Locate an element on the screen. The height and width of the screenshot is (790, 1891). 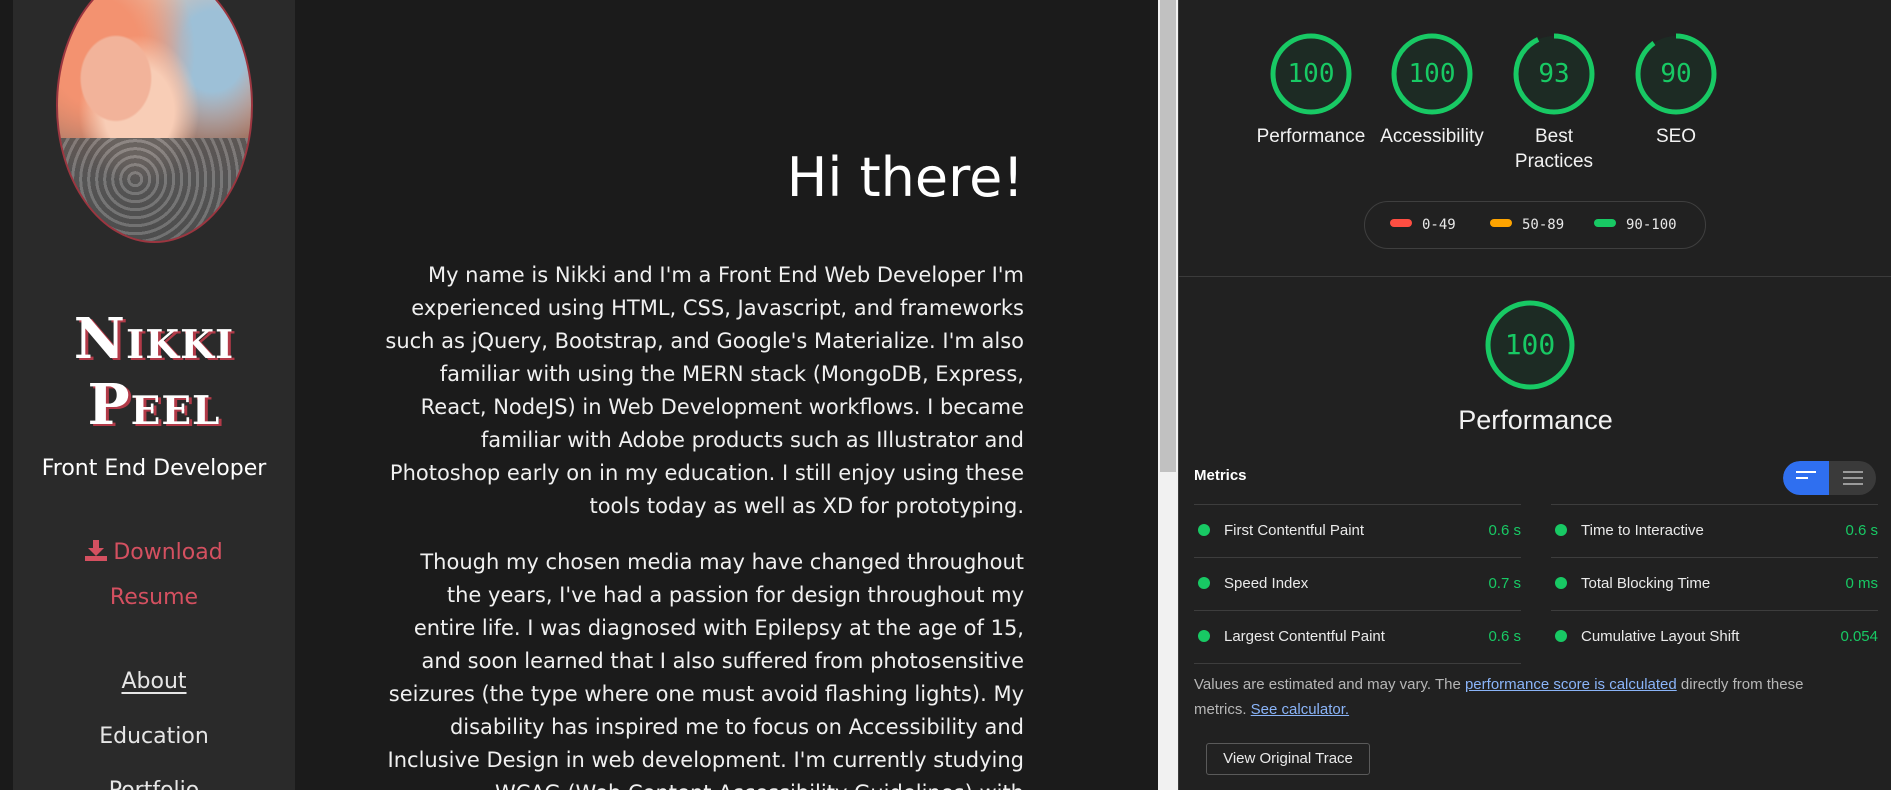
download-resume-link: Download Resume is located at coordinates (154, 575).